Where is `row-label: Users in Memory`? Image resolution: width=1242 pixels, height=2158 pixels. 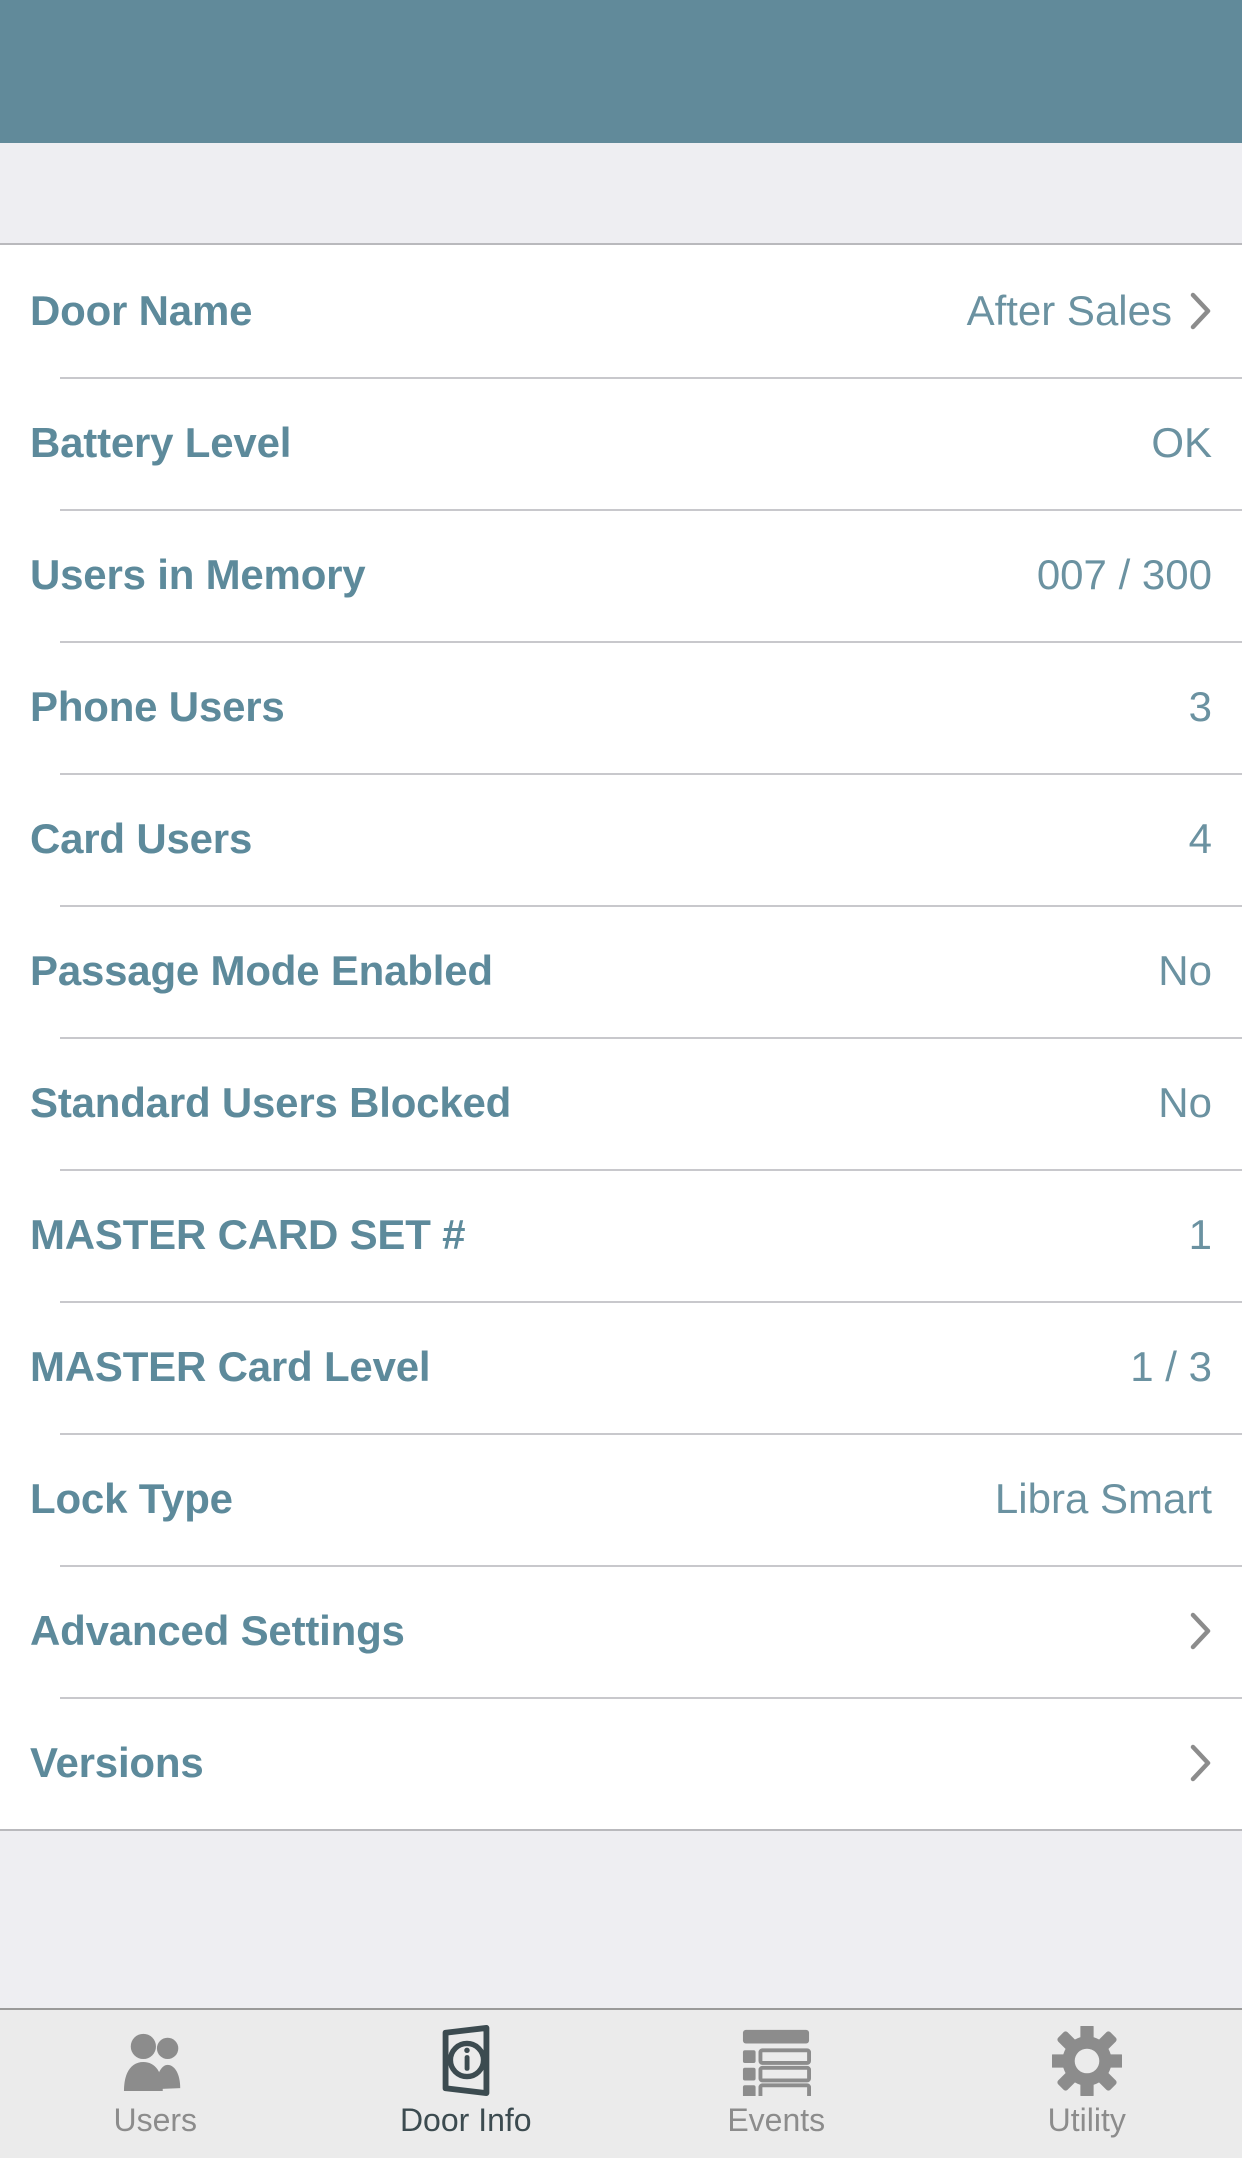
row-label: Users in Memory is located at coordinates (198, 574).